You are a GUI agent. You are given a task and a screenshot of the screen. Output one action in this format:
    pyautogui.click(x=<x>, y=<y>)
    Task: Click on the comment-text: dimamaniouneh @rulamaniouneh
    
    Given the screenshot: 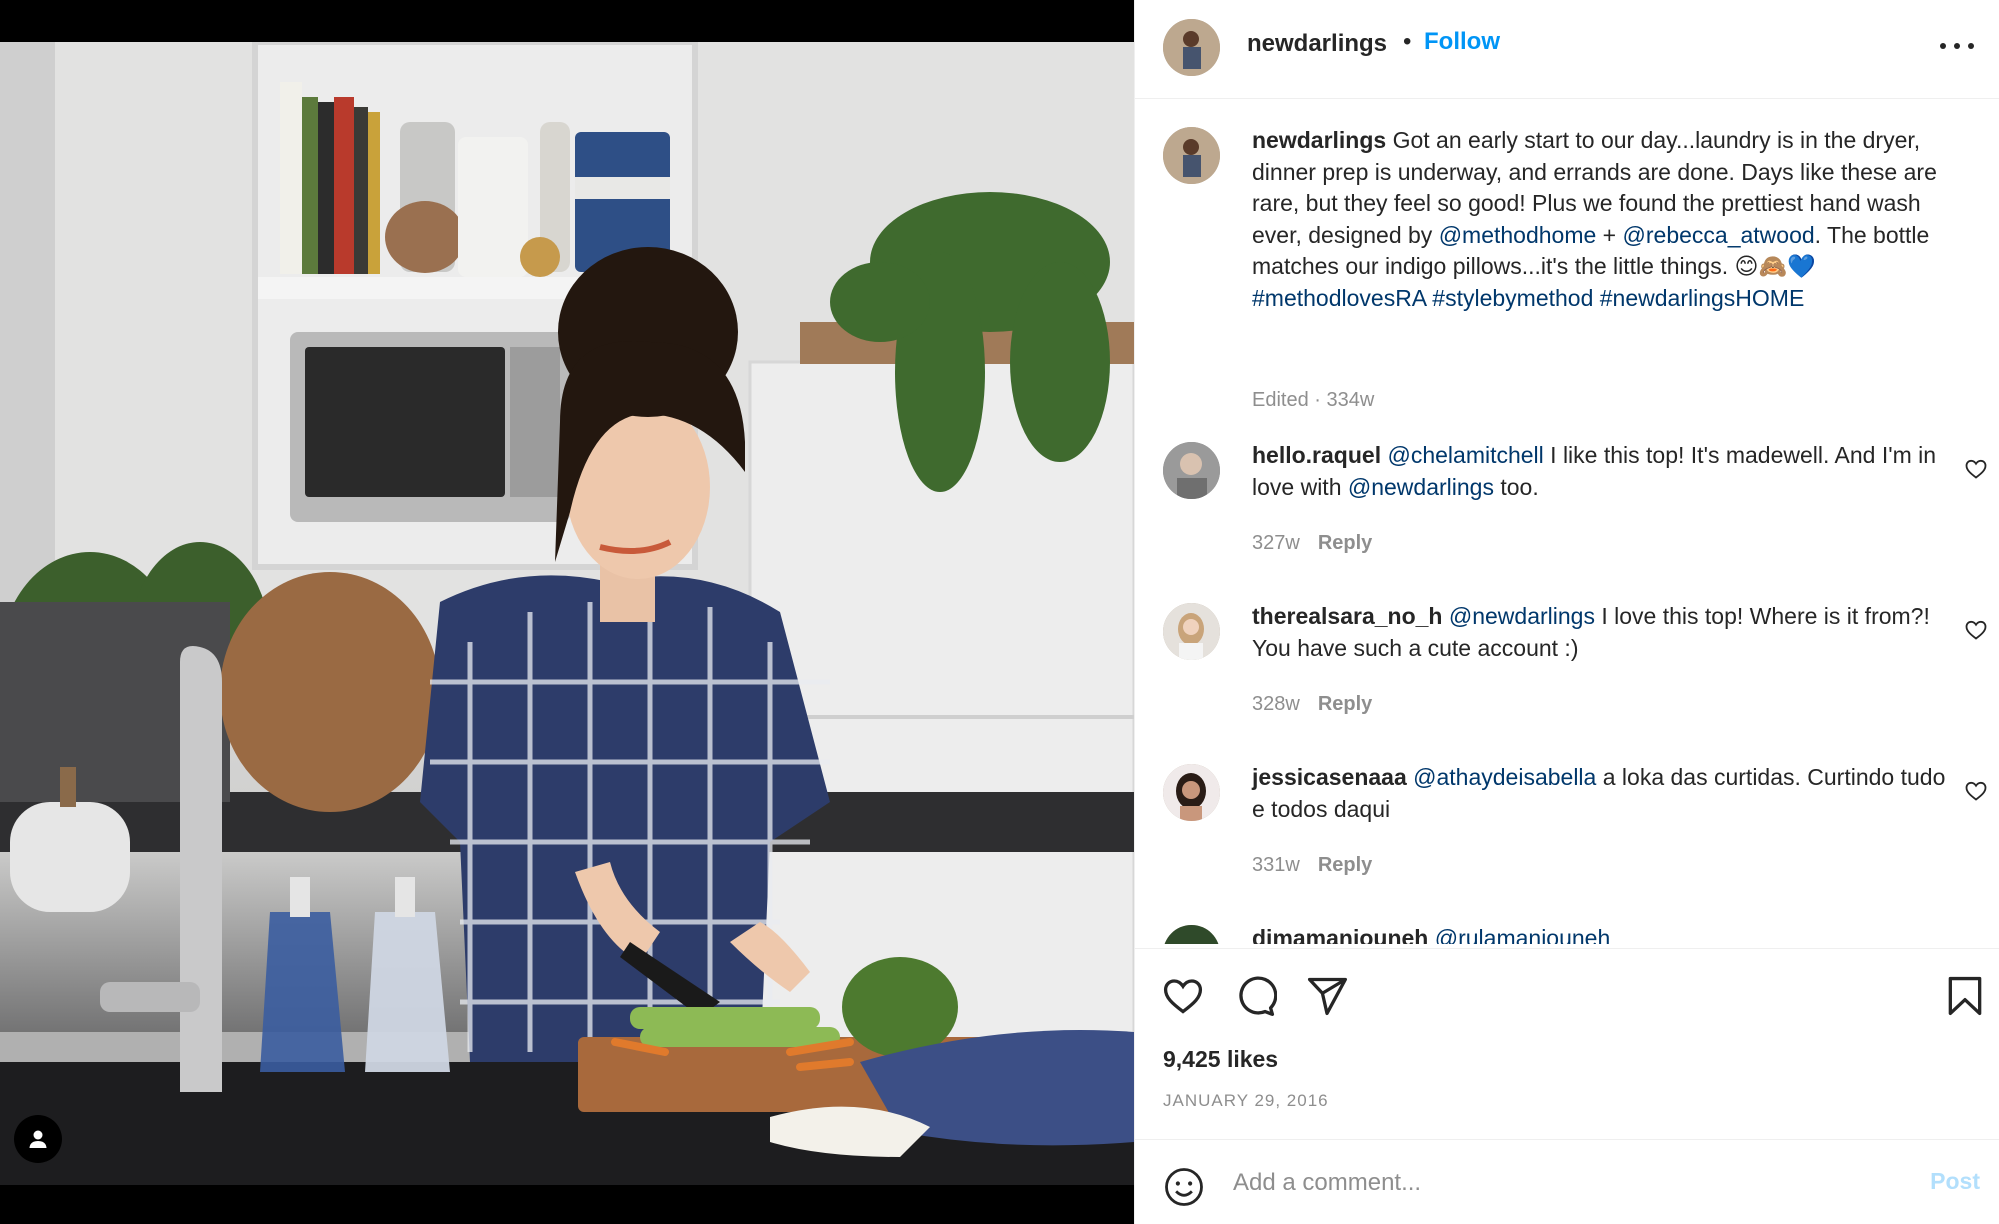 What is the action you would take?
    pyautogui.click(x=1602, y=933)
    